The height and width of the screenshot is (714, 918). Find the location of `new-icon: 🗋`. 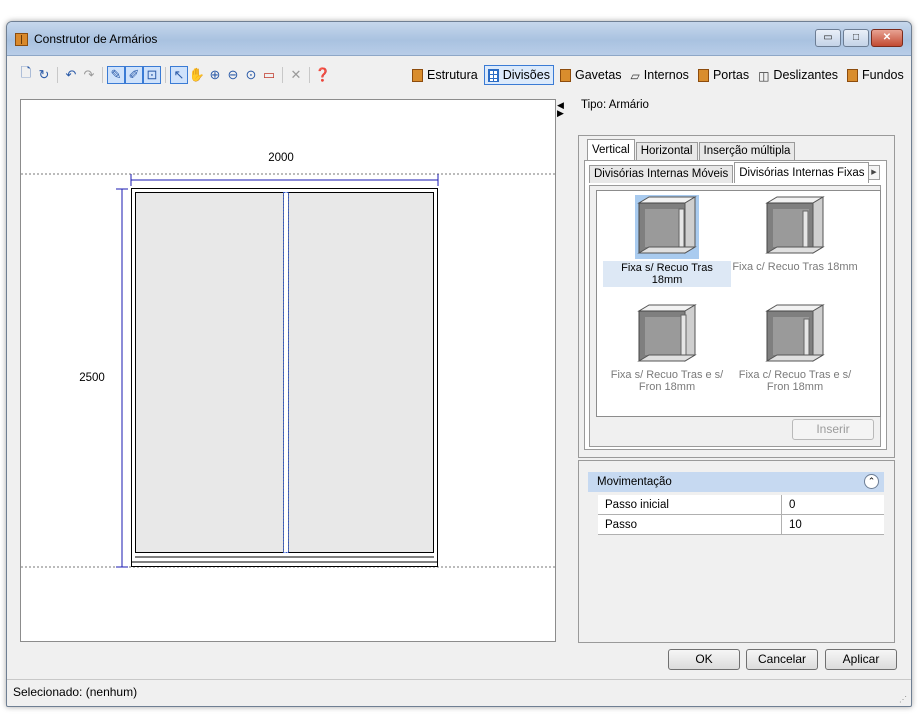

new-icon: 🗋 is located at coordinates (26, 74).